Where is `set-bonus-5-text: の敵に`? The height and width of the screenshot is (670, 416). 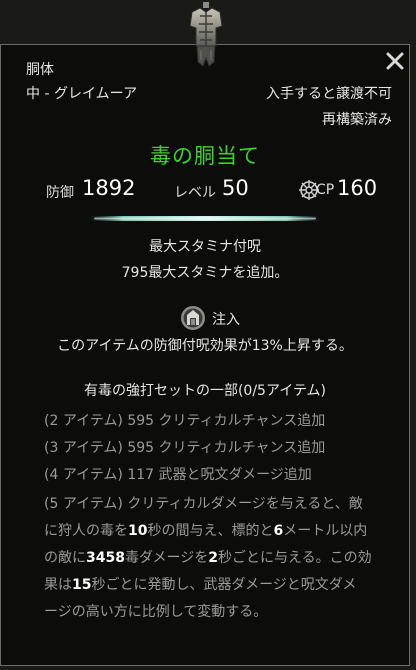
set-bonus-5-text: の敵に is located at coordinates (65, 558).